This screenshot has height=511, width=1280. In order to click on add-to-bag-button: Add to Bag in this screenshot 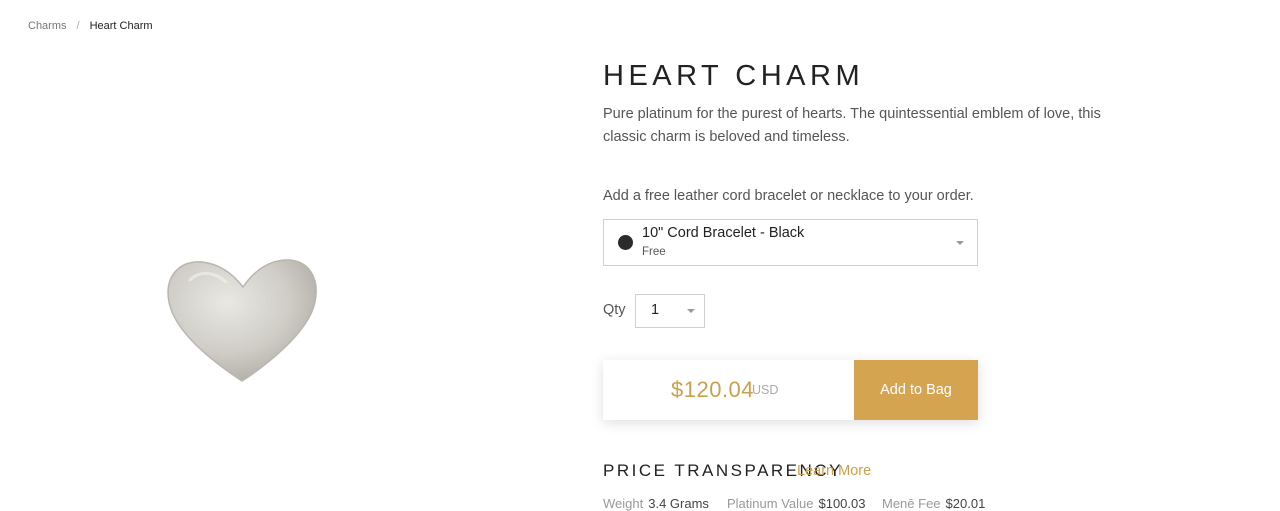, I will do `click(916, 390)`.